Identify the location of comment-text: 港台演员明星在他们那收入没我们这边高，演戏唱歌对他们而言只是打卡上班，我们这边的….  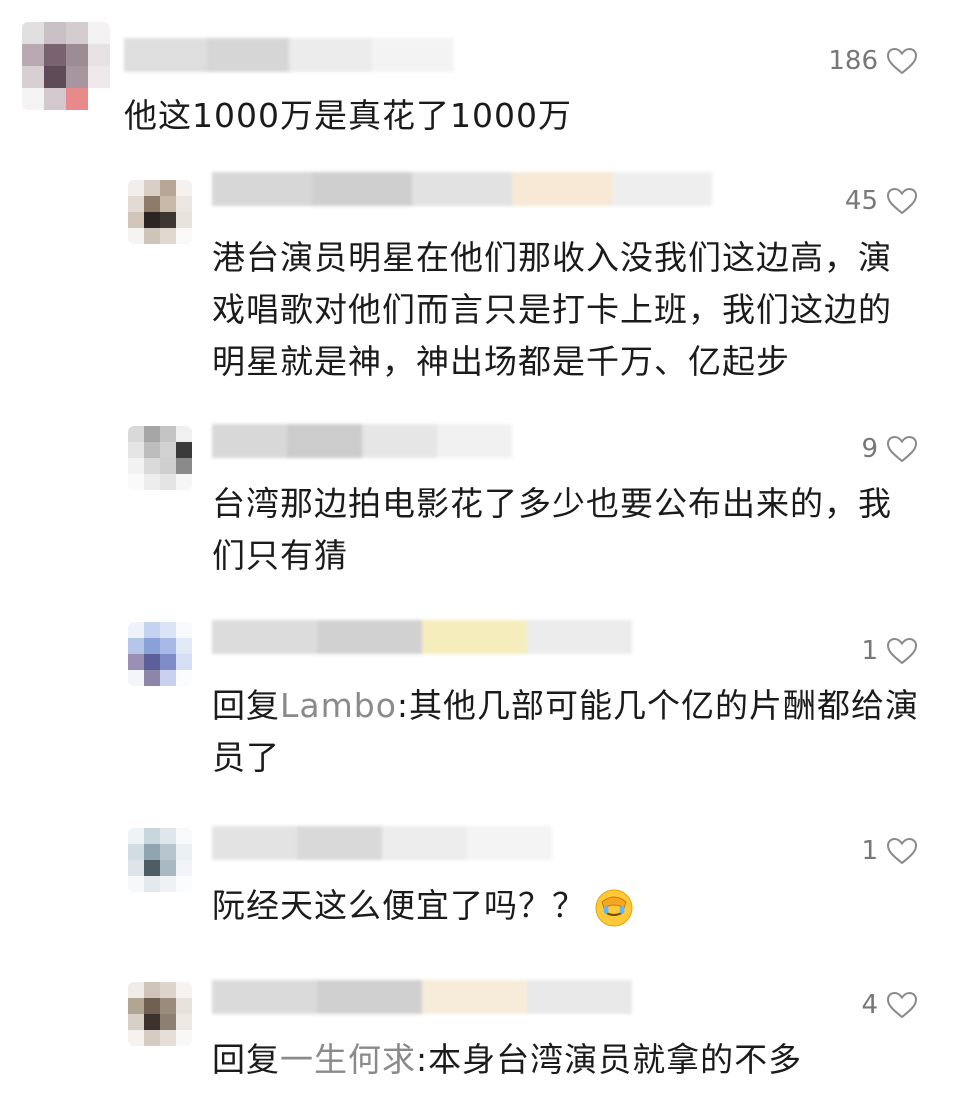
(552, 309).